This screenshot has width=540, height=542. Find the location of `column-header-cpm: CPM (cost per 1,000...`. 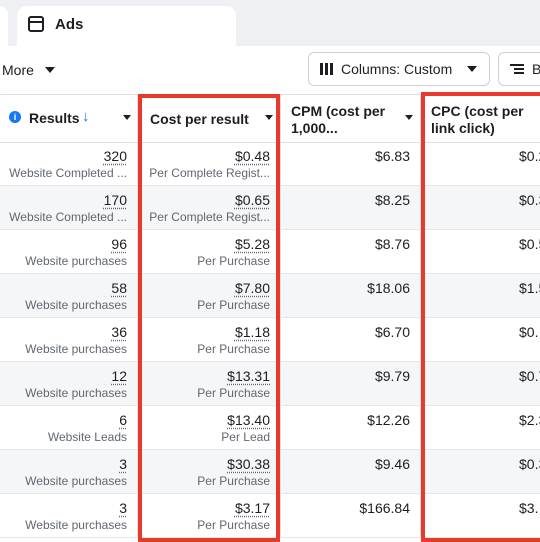

column-header-cpm: CPM (cost per 1,000... is located at coordinates (351, 118).